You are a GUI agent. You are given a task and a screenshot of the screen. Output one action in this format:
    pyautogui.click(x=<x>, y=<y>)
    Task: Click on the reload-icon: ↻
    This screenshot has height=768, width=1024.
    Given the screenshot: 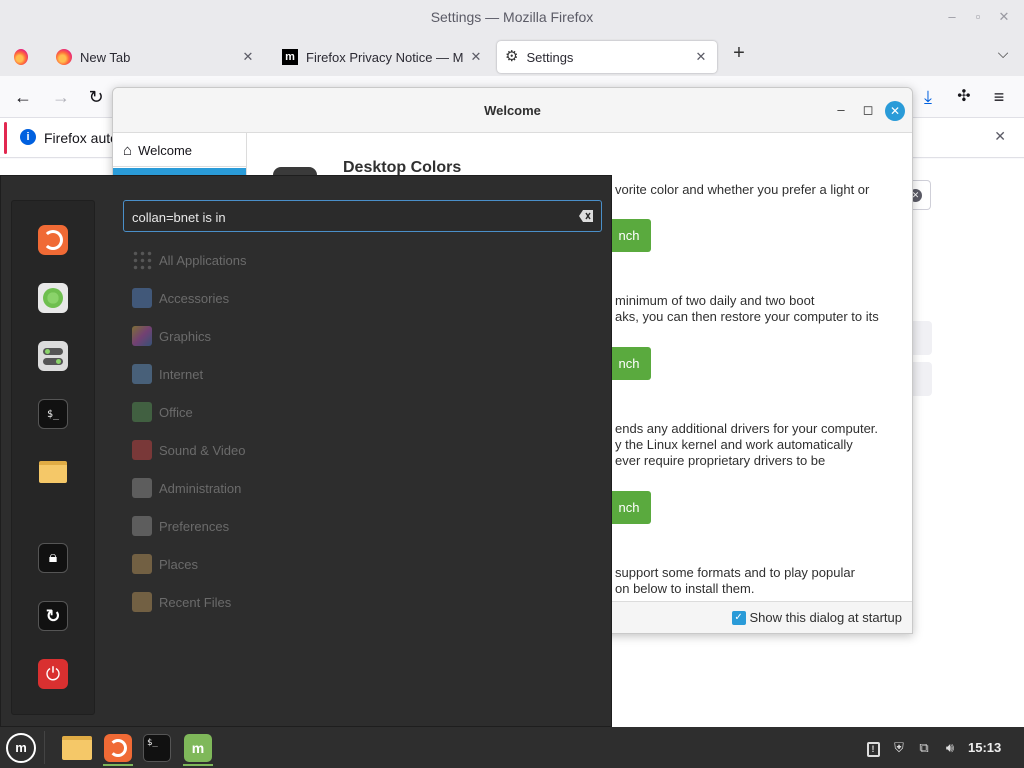 What is the action you would take?
    pyautogui.click(x=96, y=97)
    